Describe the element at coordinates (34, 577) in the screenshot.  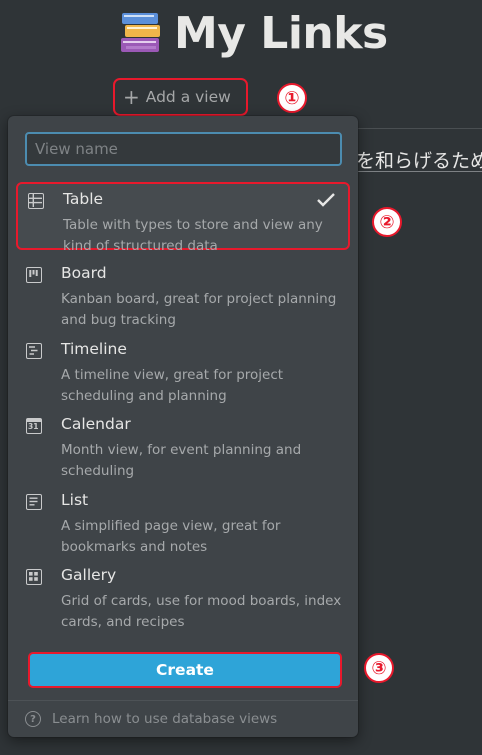
I see `gallery-icon` at that location.